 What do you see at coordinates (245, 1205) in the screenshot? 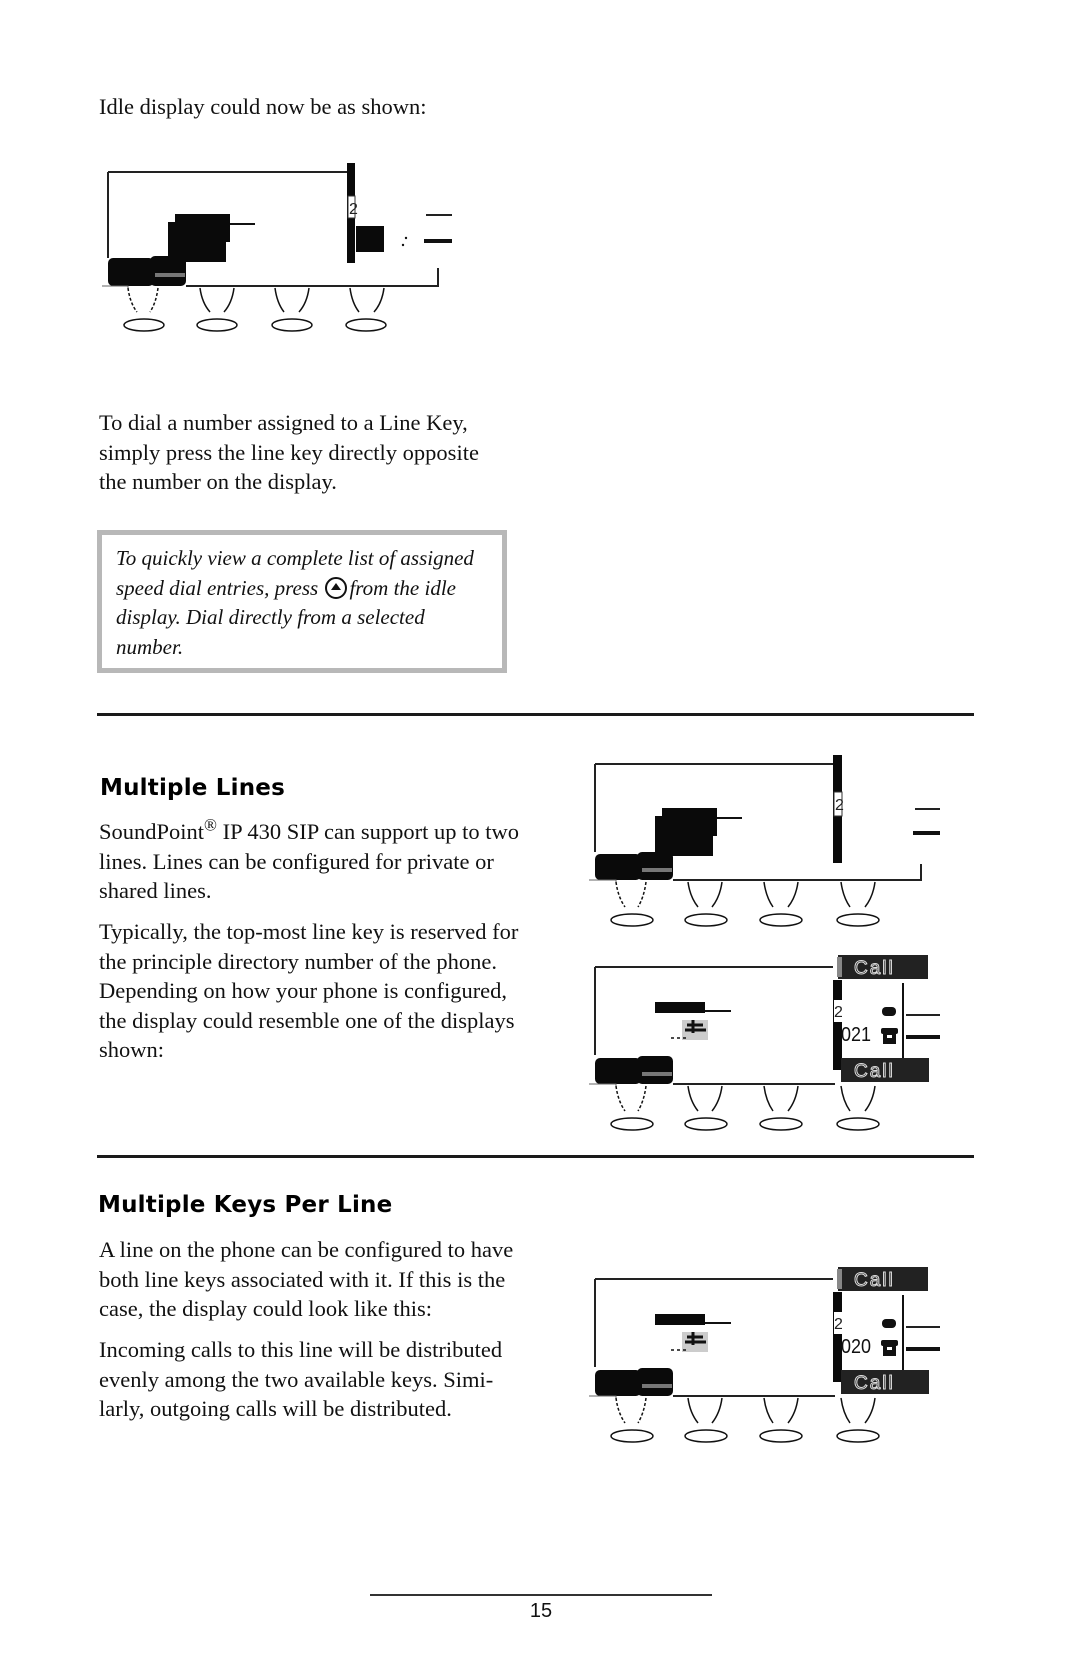
I see `section-heading-multiple-keys-per-line: Multiple Keys Per Line` at bounding box center [245, 1205].